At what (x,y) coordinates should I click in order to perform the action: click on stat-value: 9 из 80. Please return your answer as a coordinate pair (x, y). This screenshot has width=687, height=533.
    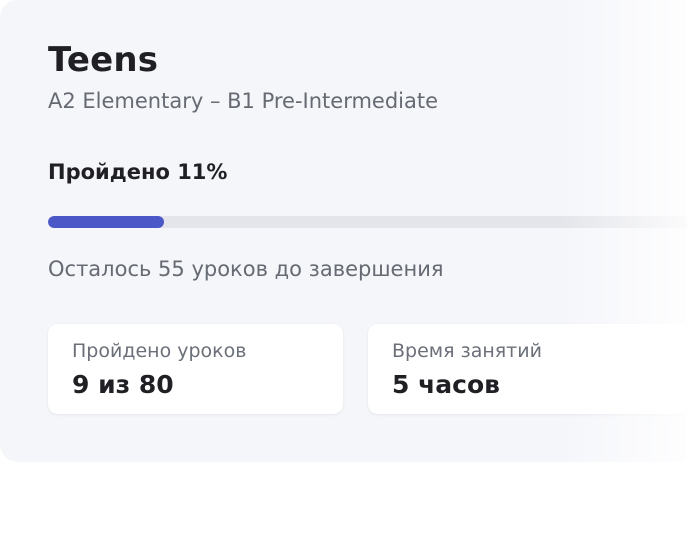
    Looking at the image, I should click on (123, 384).